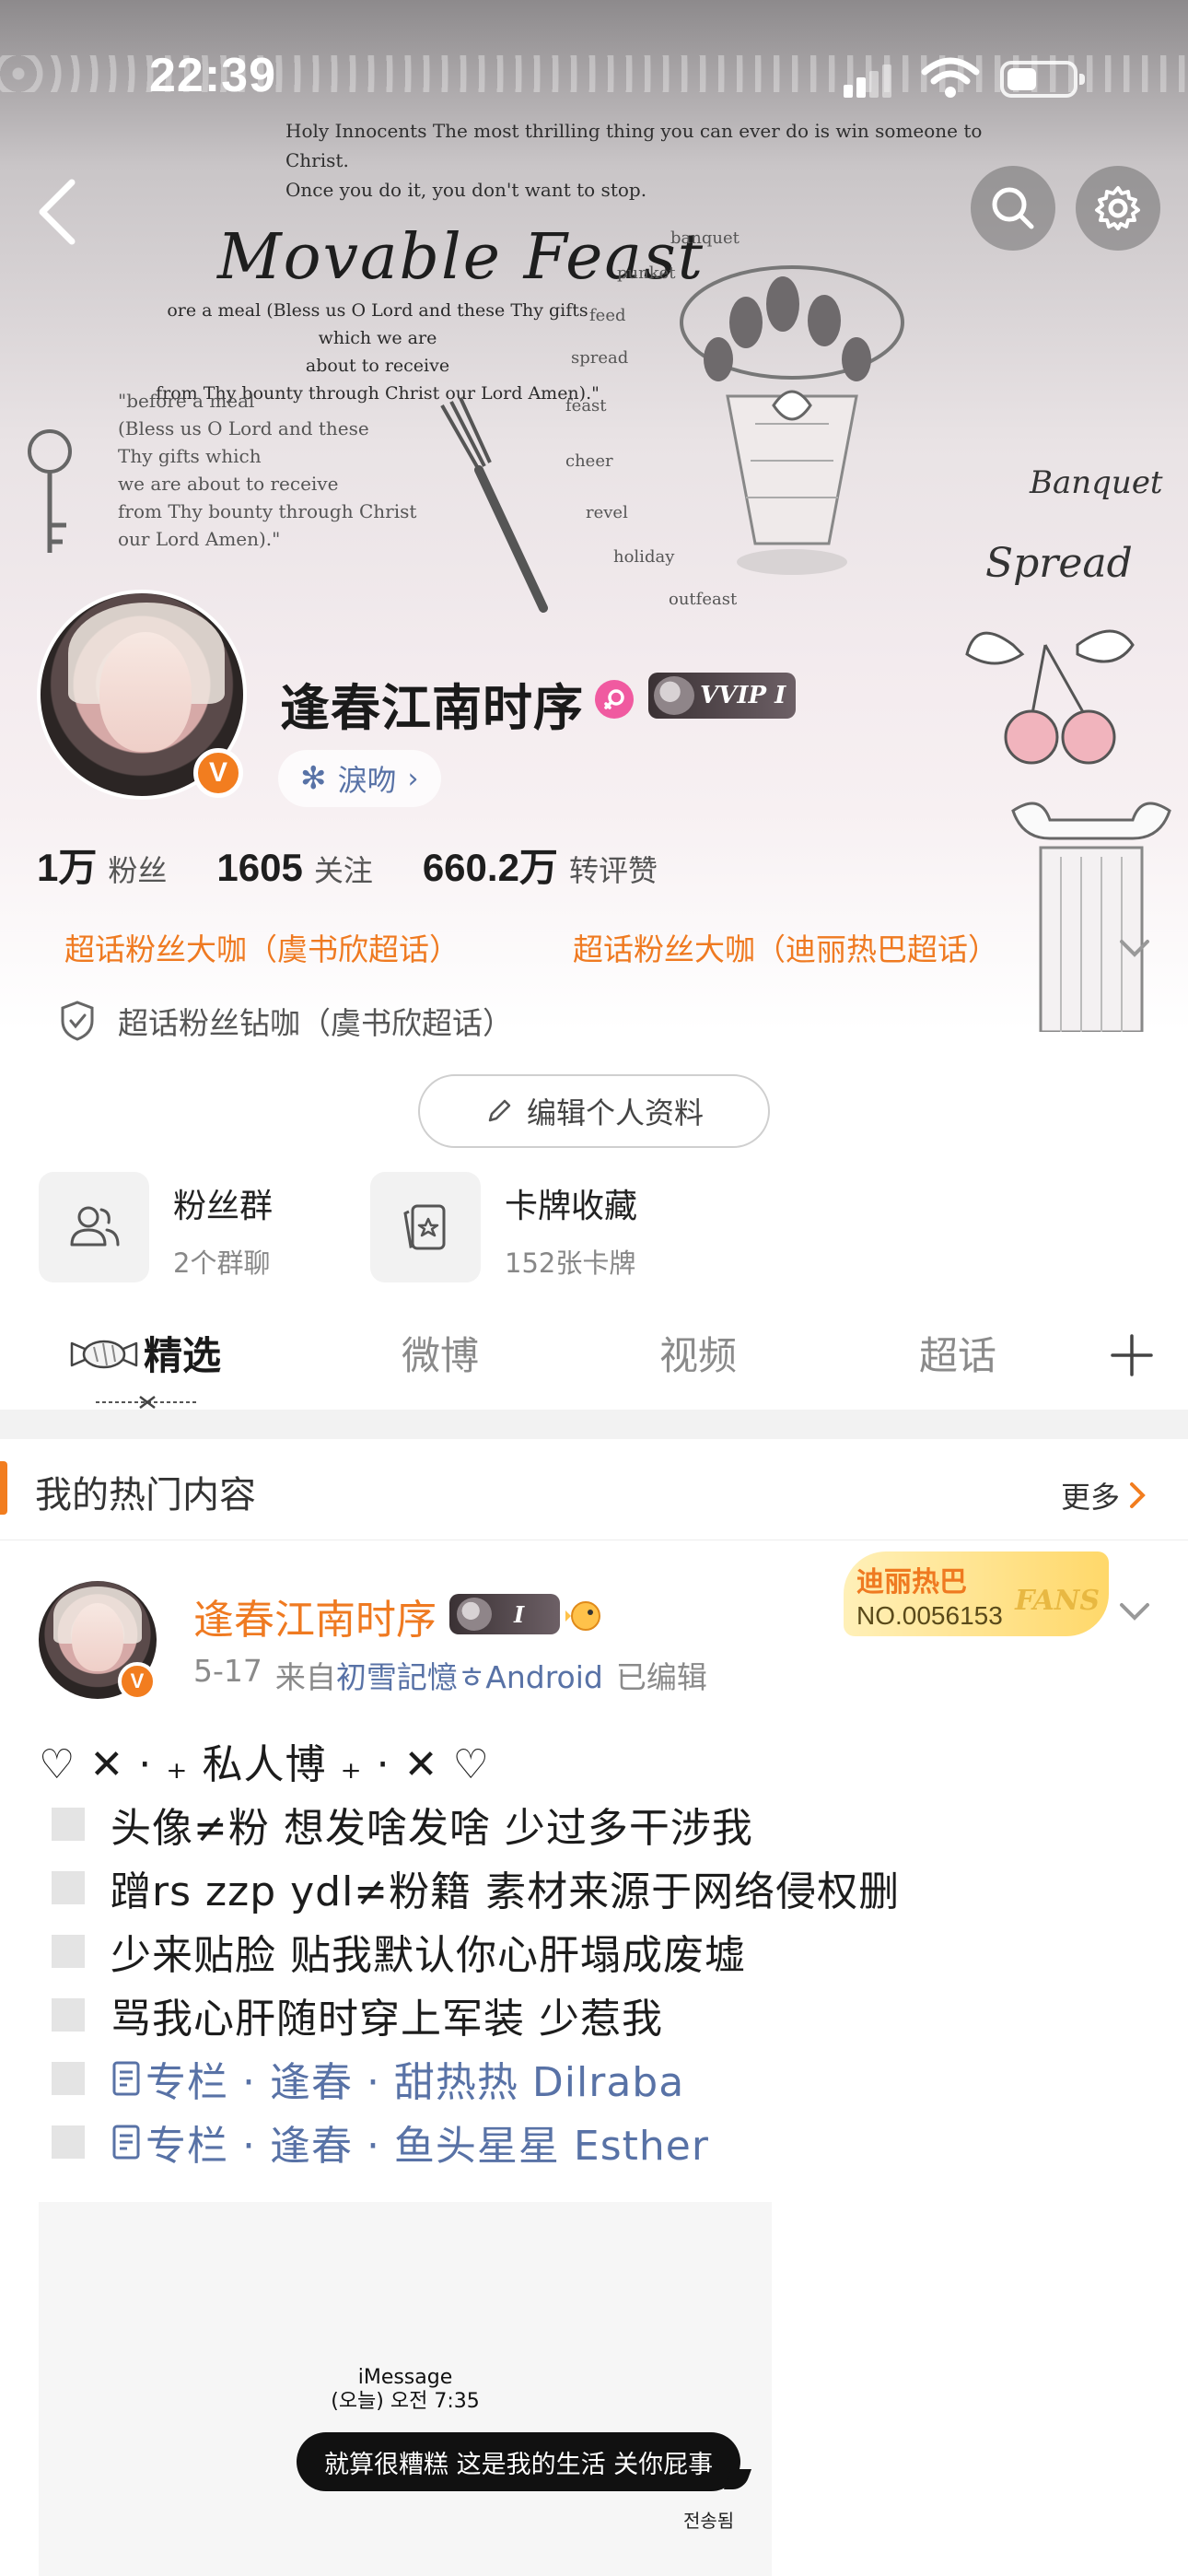 The height and width of the screenshot is (2576, 1188). I want to click on battery-icon, so click(1042, 79).